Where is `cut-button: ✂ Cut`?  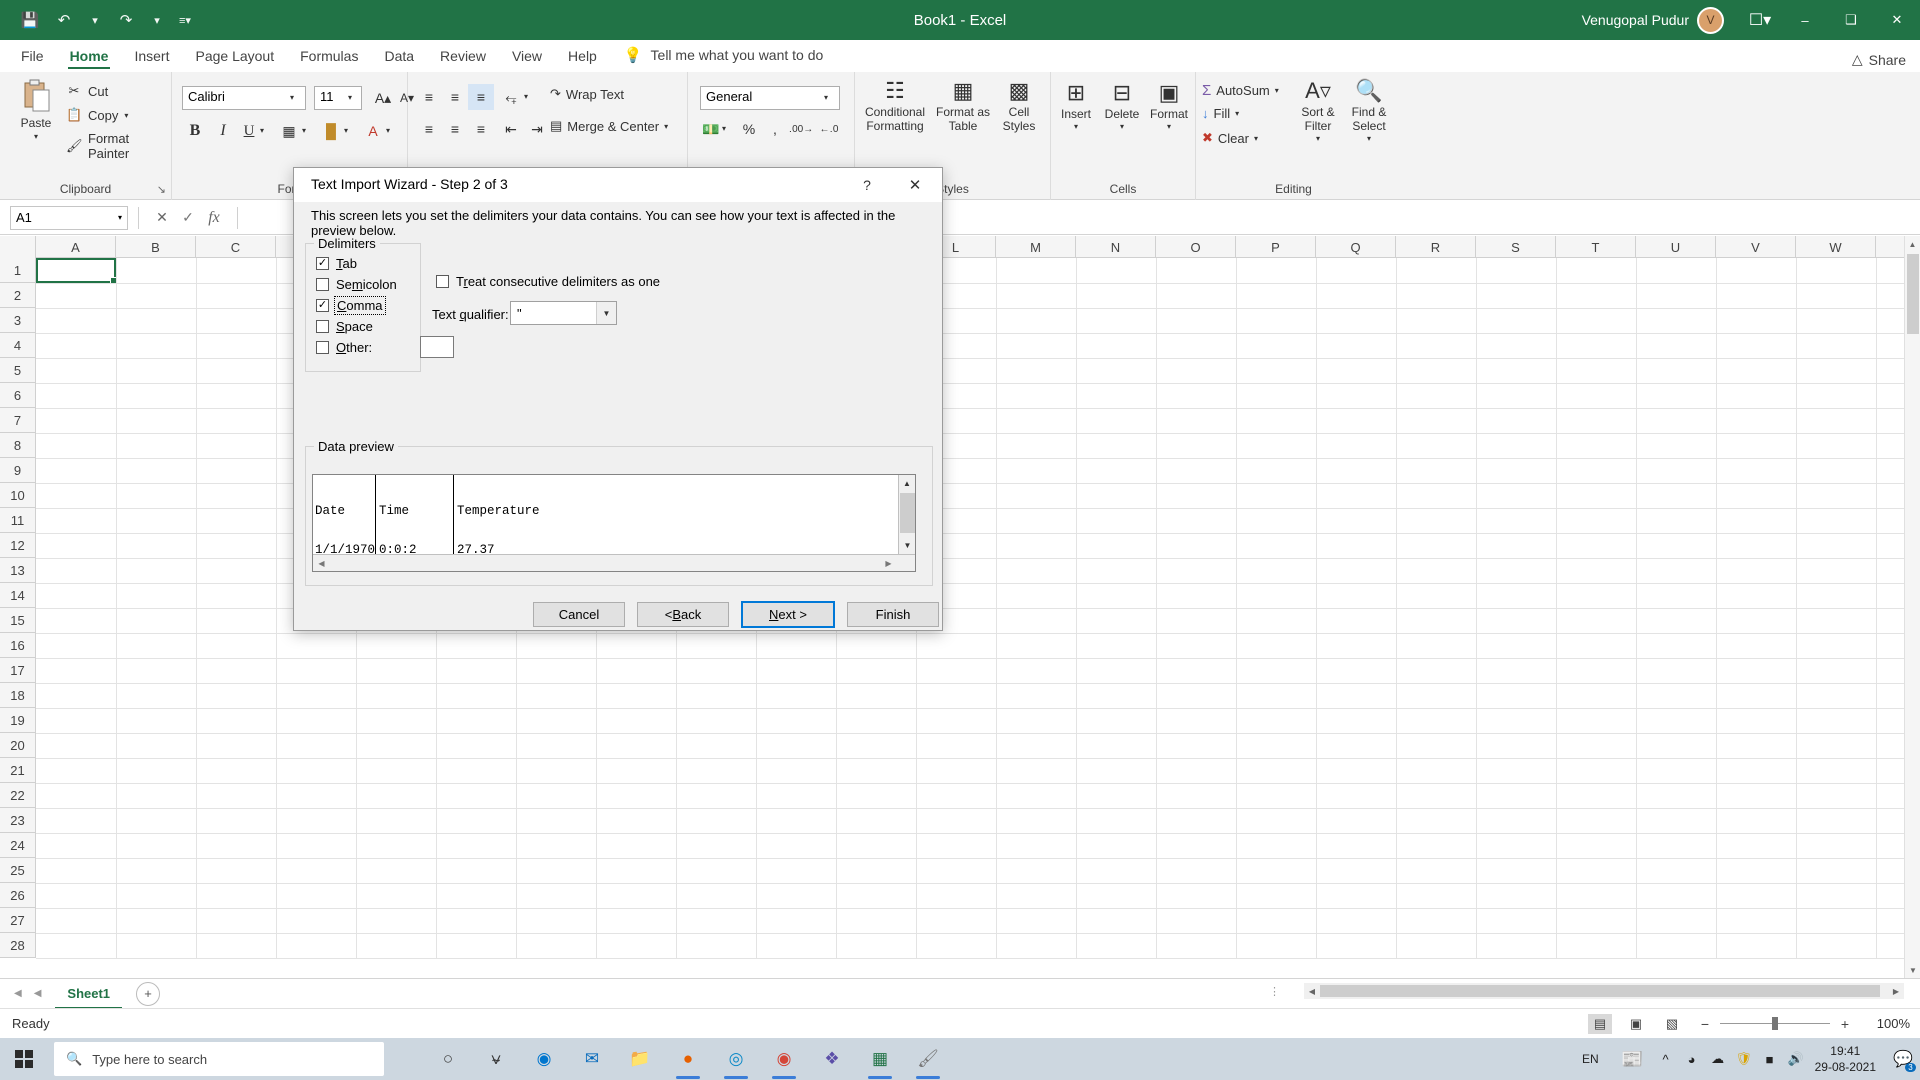
cut-button: ✂ Cut is located at coordinates (87, 91).